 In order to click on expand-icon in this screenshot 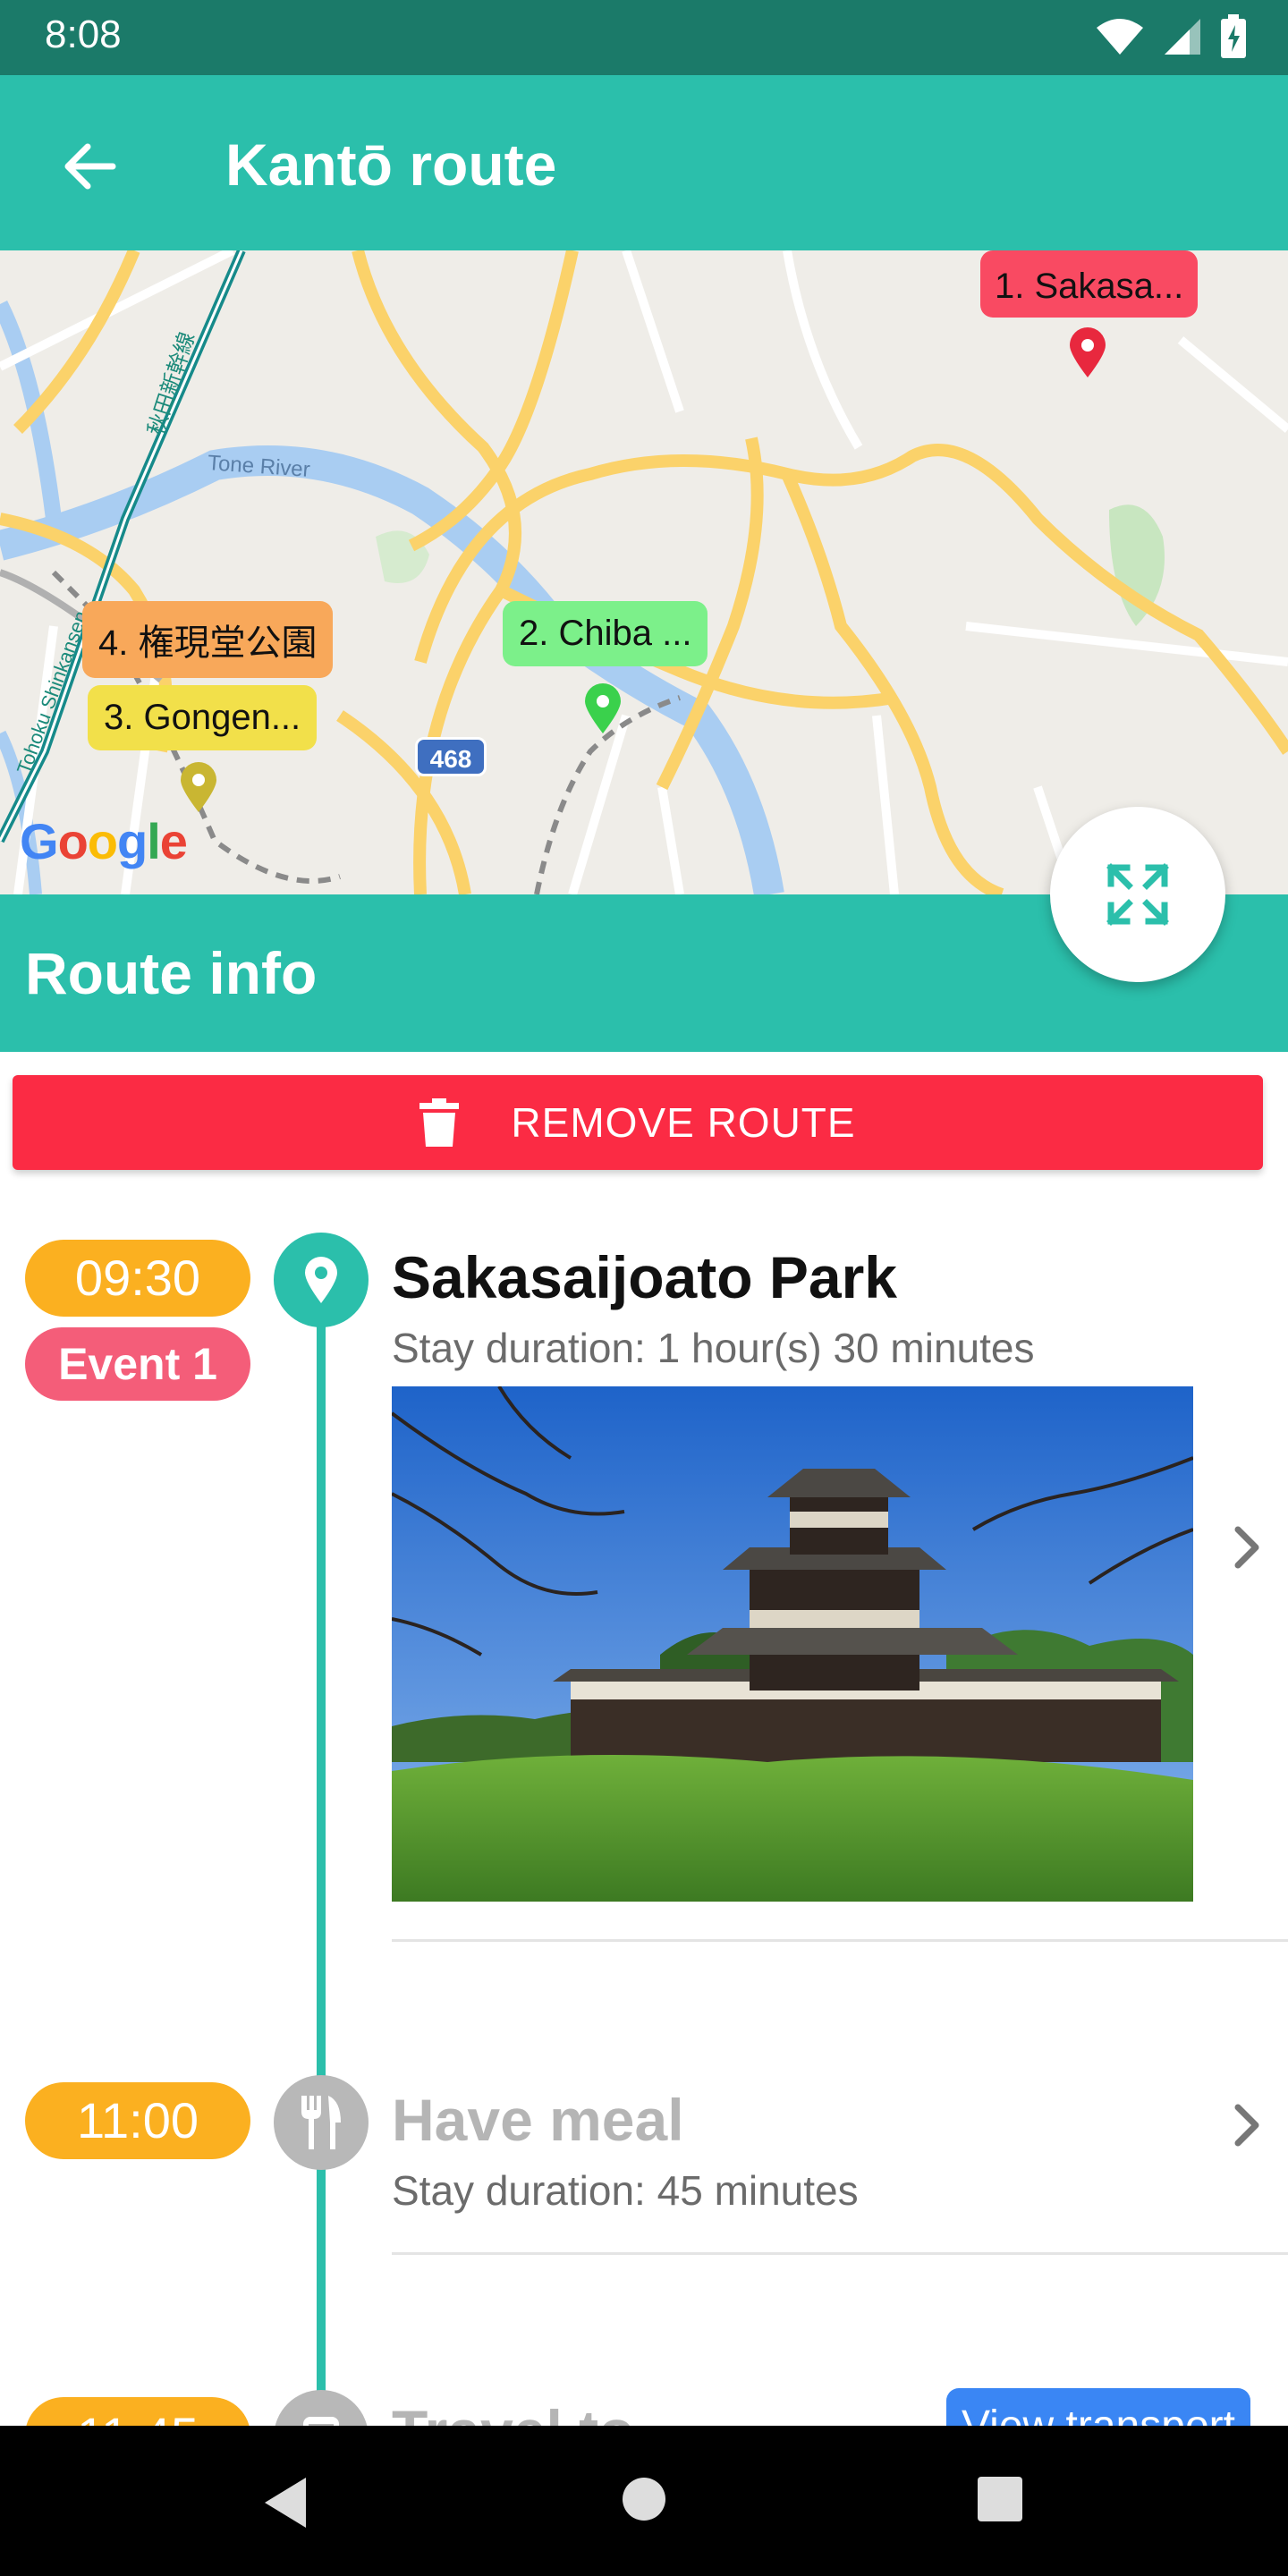, I will do `click(1137, 894)`.